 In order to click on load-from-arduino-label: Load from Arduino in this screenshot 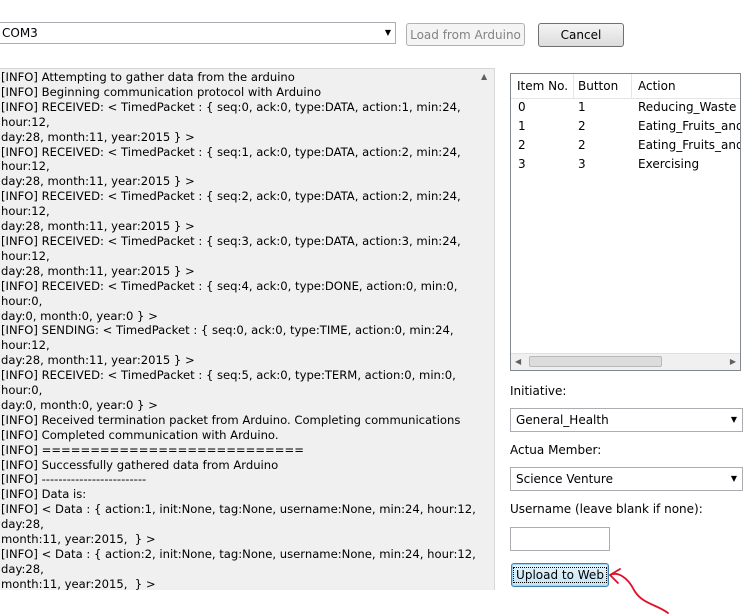, I will do `click(465, 34)`.